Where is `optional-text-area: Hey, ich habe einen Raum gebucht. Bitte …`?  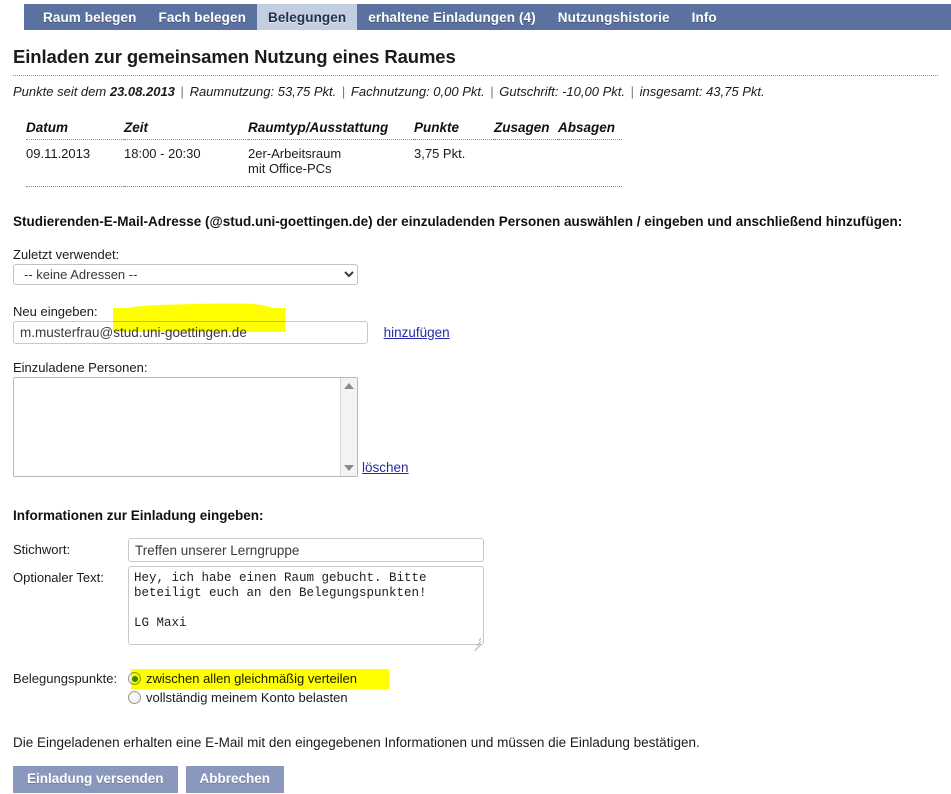 optional-text-area: Hey, ich habe einen Raum gebucht. Bitte … is located at coordinates (306, 605).